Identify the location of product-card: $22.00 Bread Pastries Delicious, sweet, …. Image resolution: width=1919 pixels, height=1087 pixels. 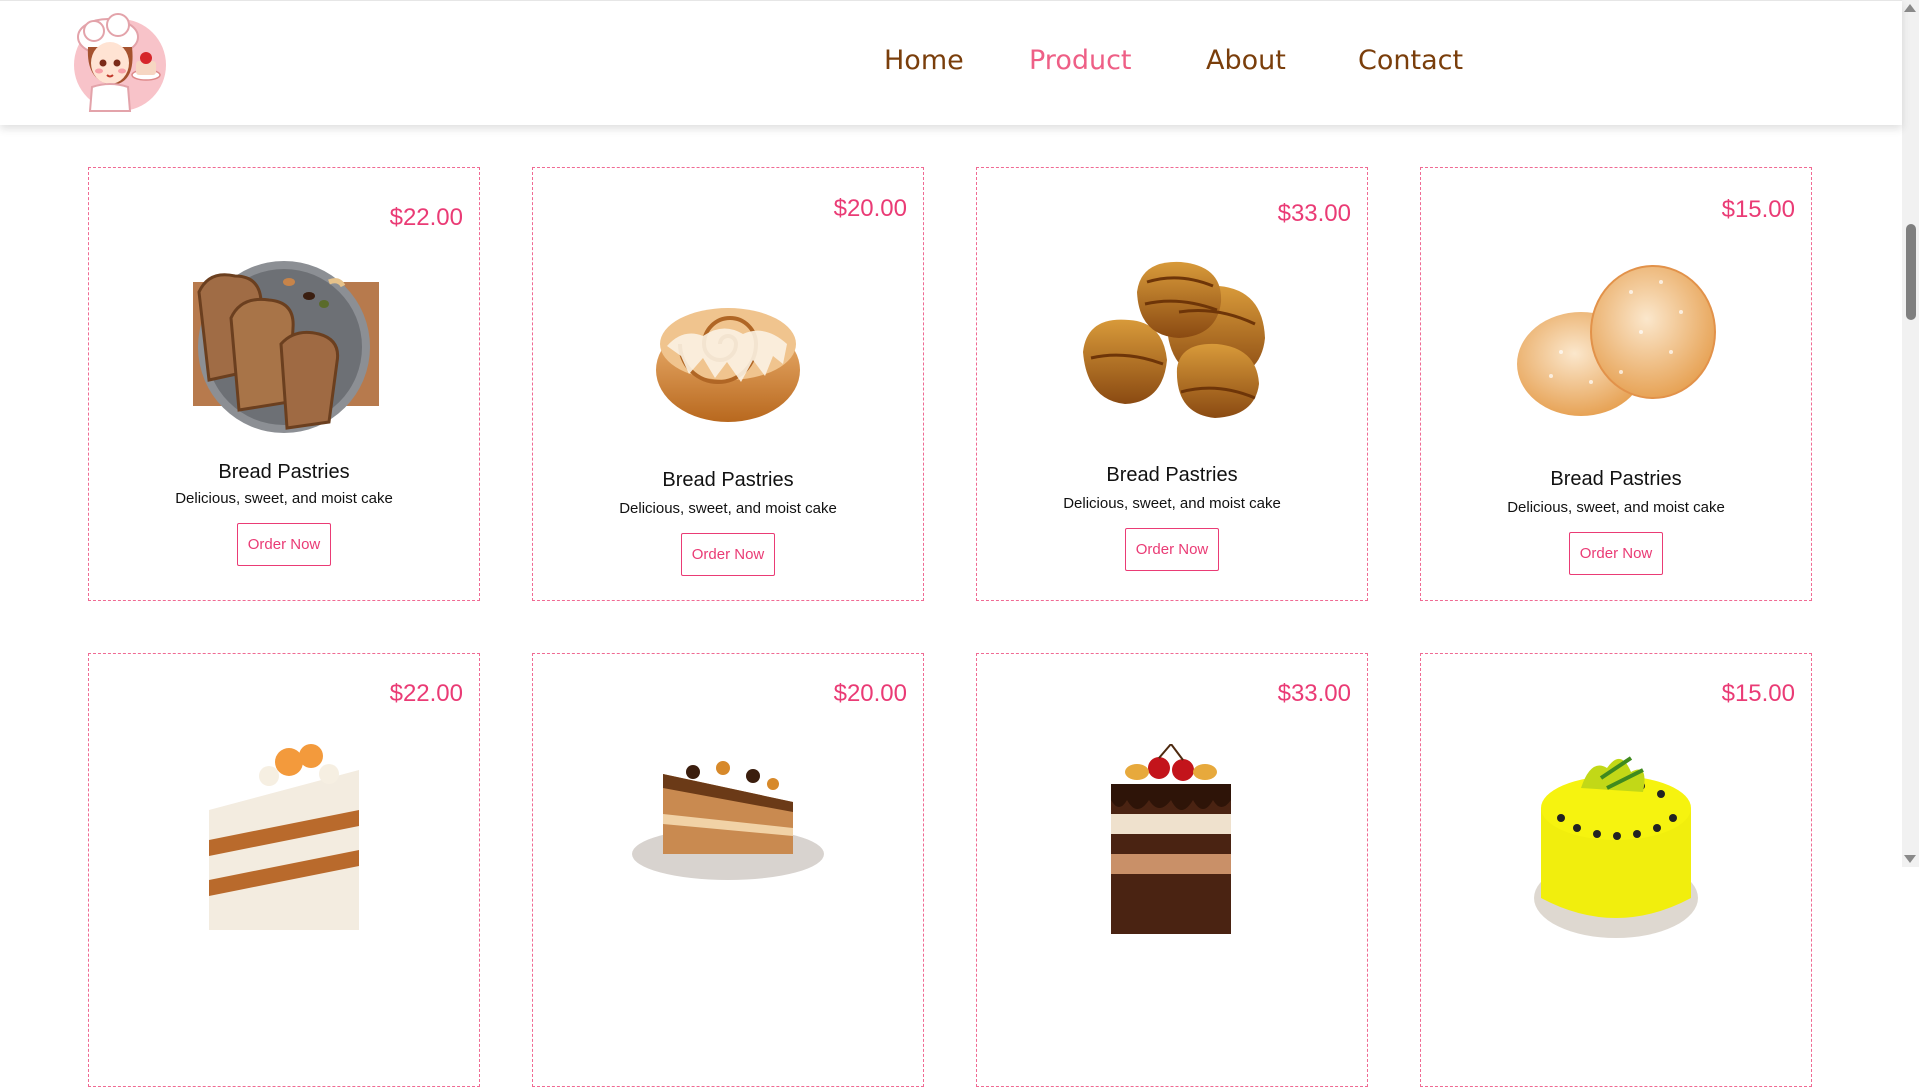
(284, 384).